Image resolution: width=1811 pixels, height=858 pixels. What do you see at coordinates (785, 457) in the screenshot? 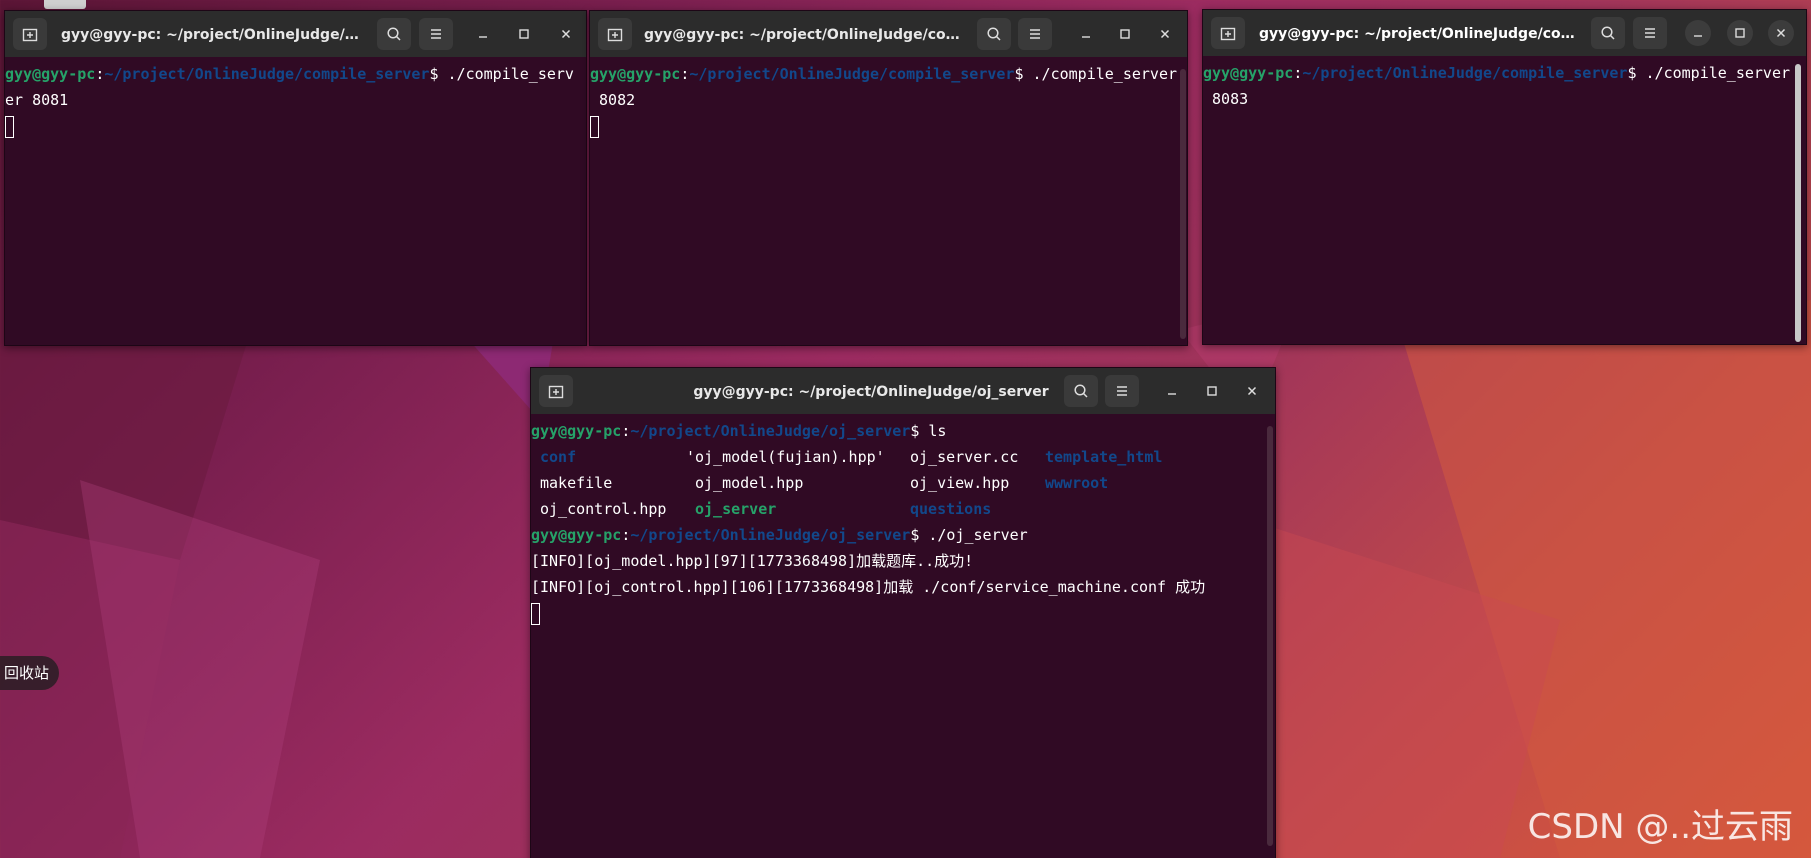
I see `ls-entry: 'oj_model(fujian).hpp'` at bounding box center [785, 457].